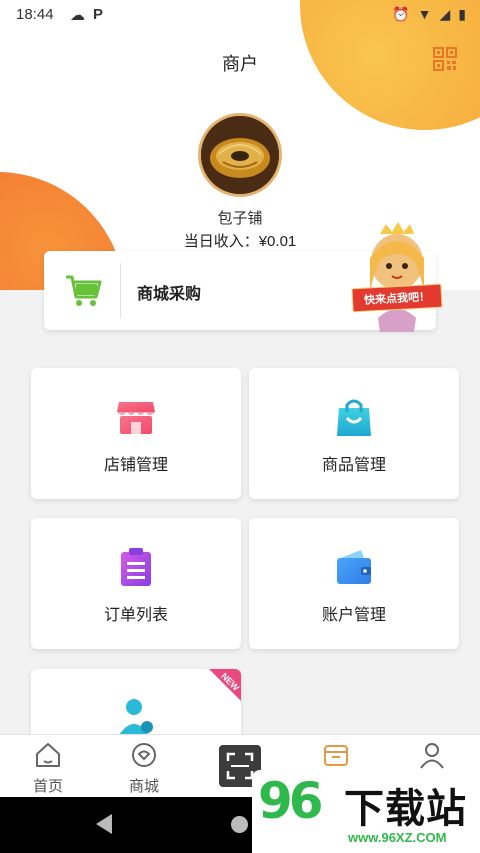 Image resolution: width=480 pixels, height=853 pixels. I want to click on avatar-image, so click(240, 155).